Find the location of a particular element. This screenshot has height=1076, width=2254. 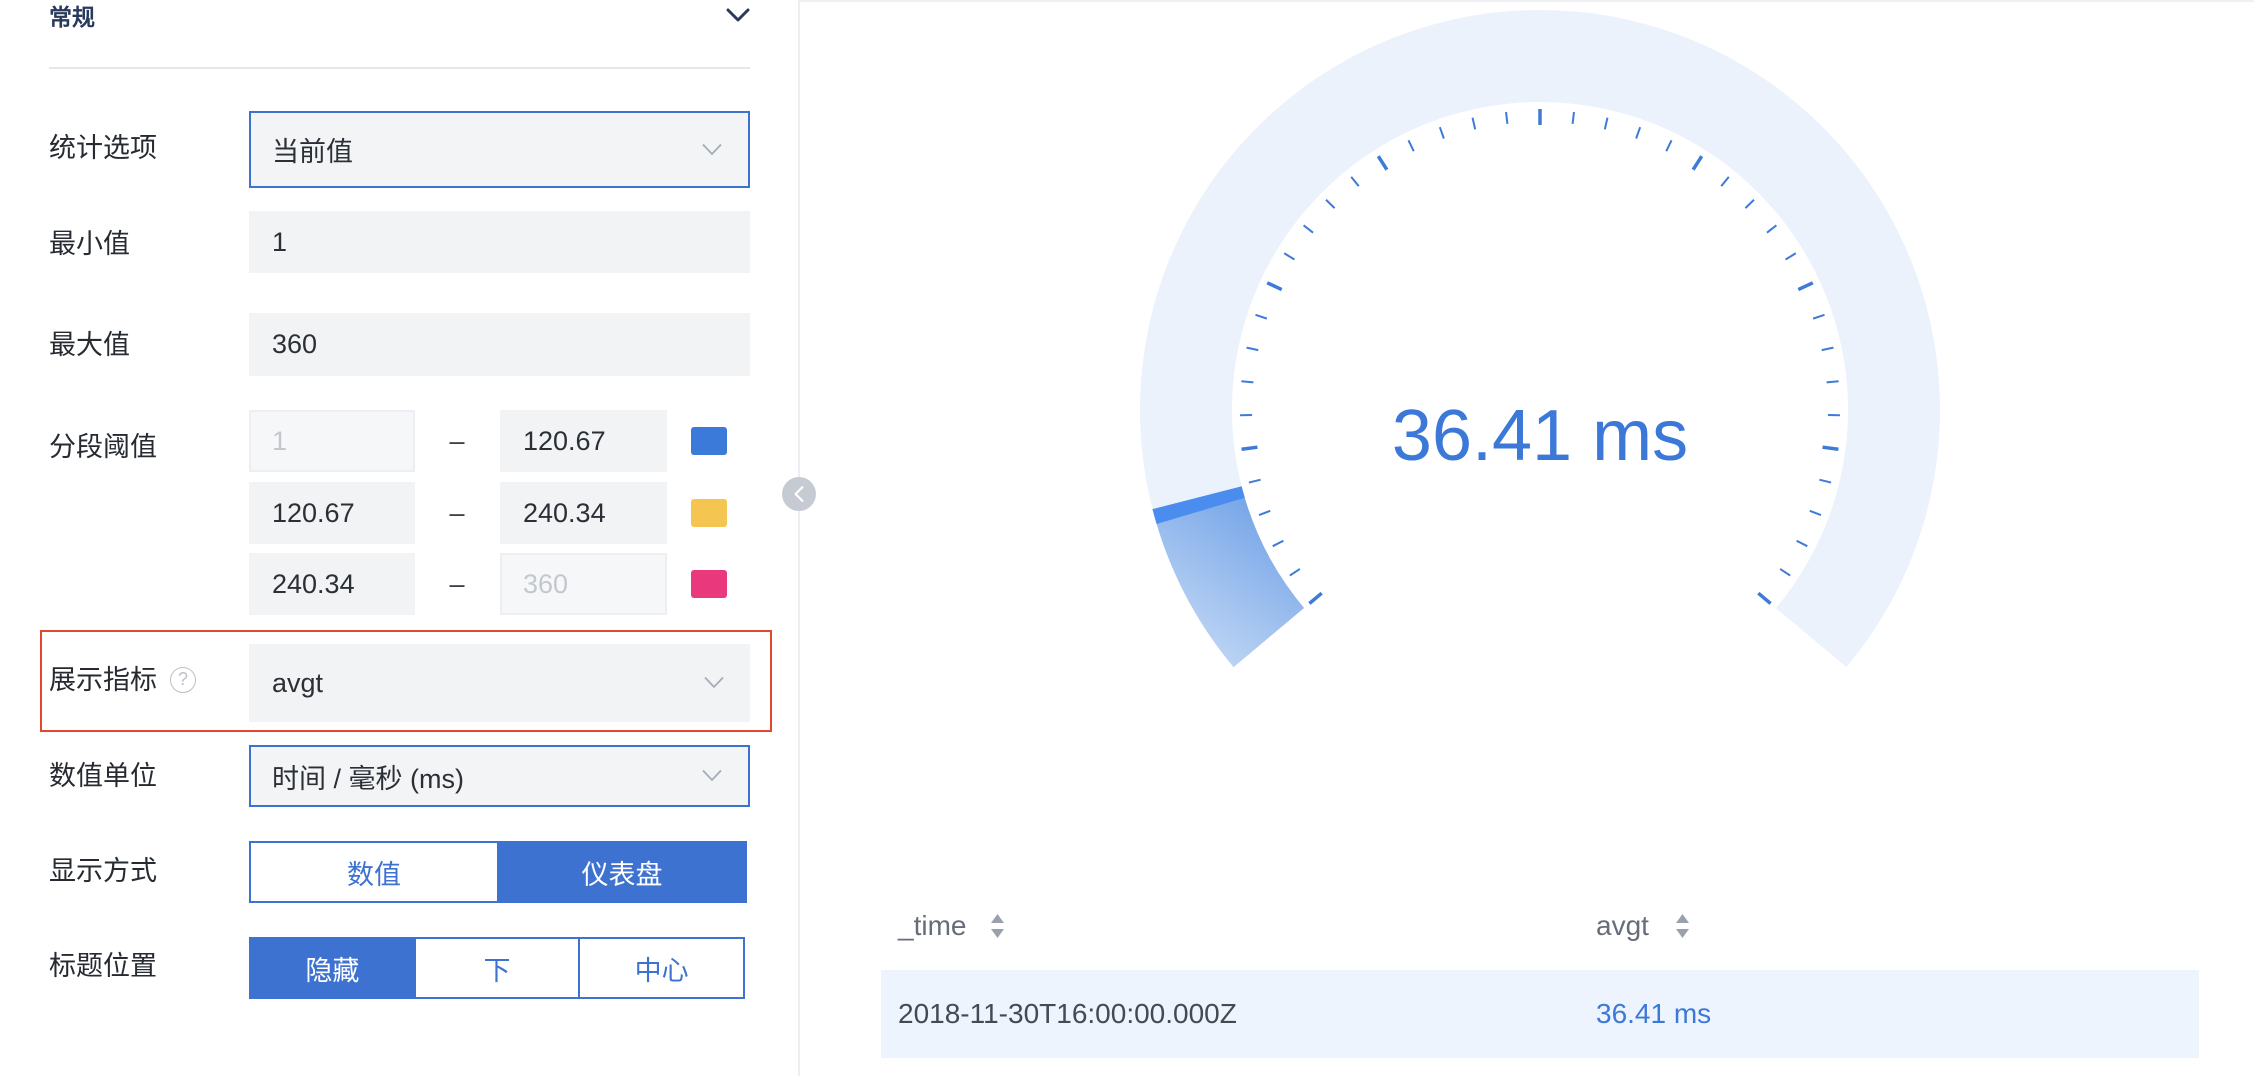

min-input is located at coordinates (499, 242).